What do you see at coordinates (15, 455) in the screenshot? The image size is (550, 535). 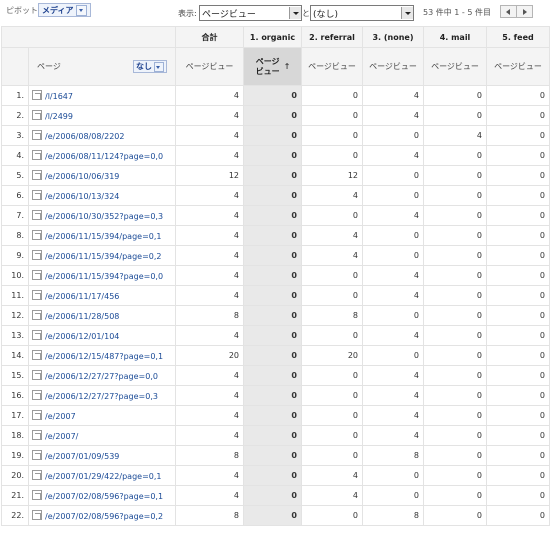 I see `row-index: 19.` at bounding box center [15, 455].